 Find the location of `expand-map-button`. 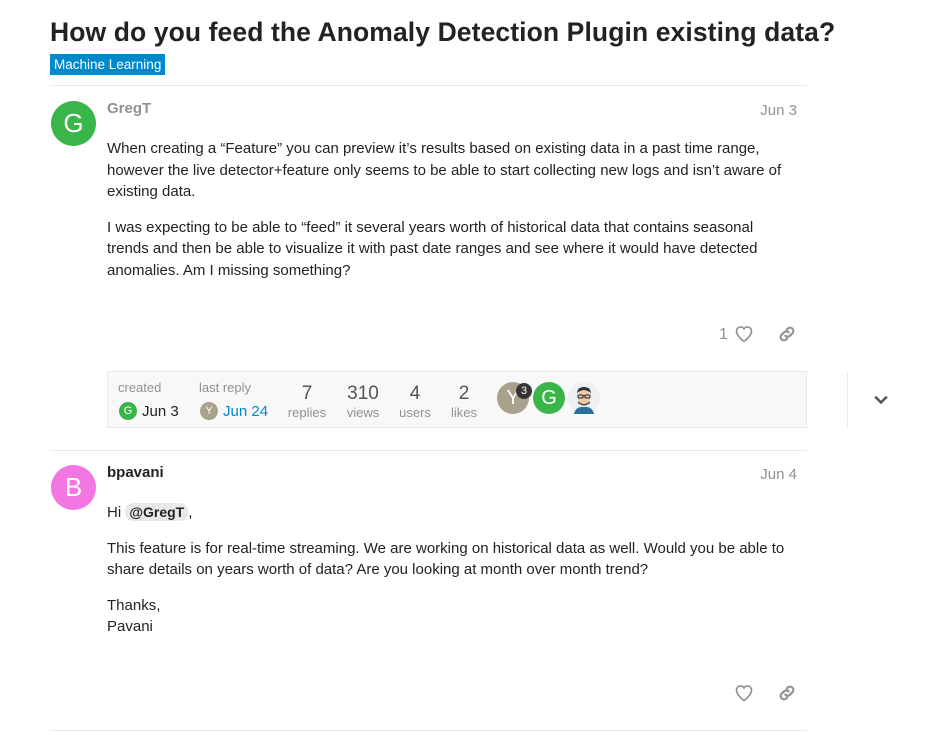

expand-map-button is located at coordinates (881, 399).